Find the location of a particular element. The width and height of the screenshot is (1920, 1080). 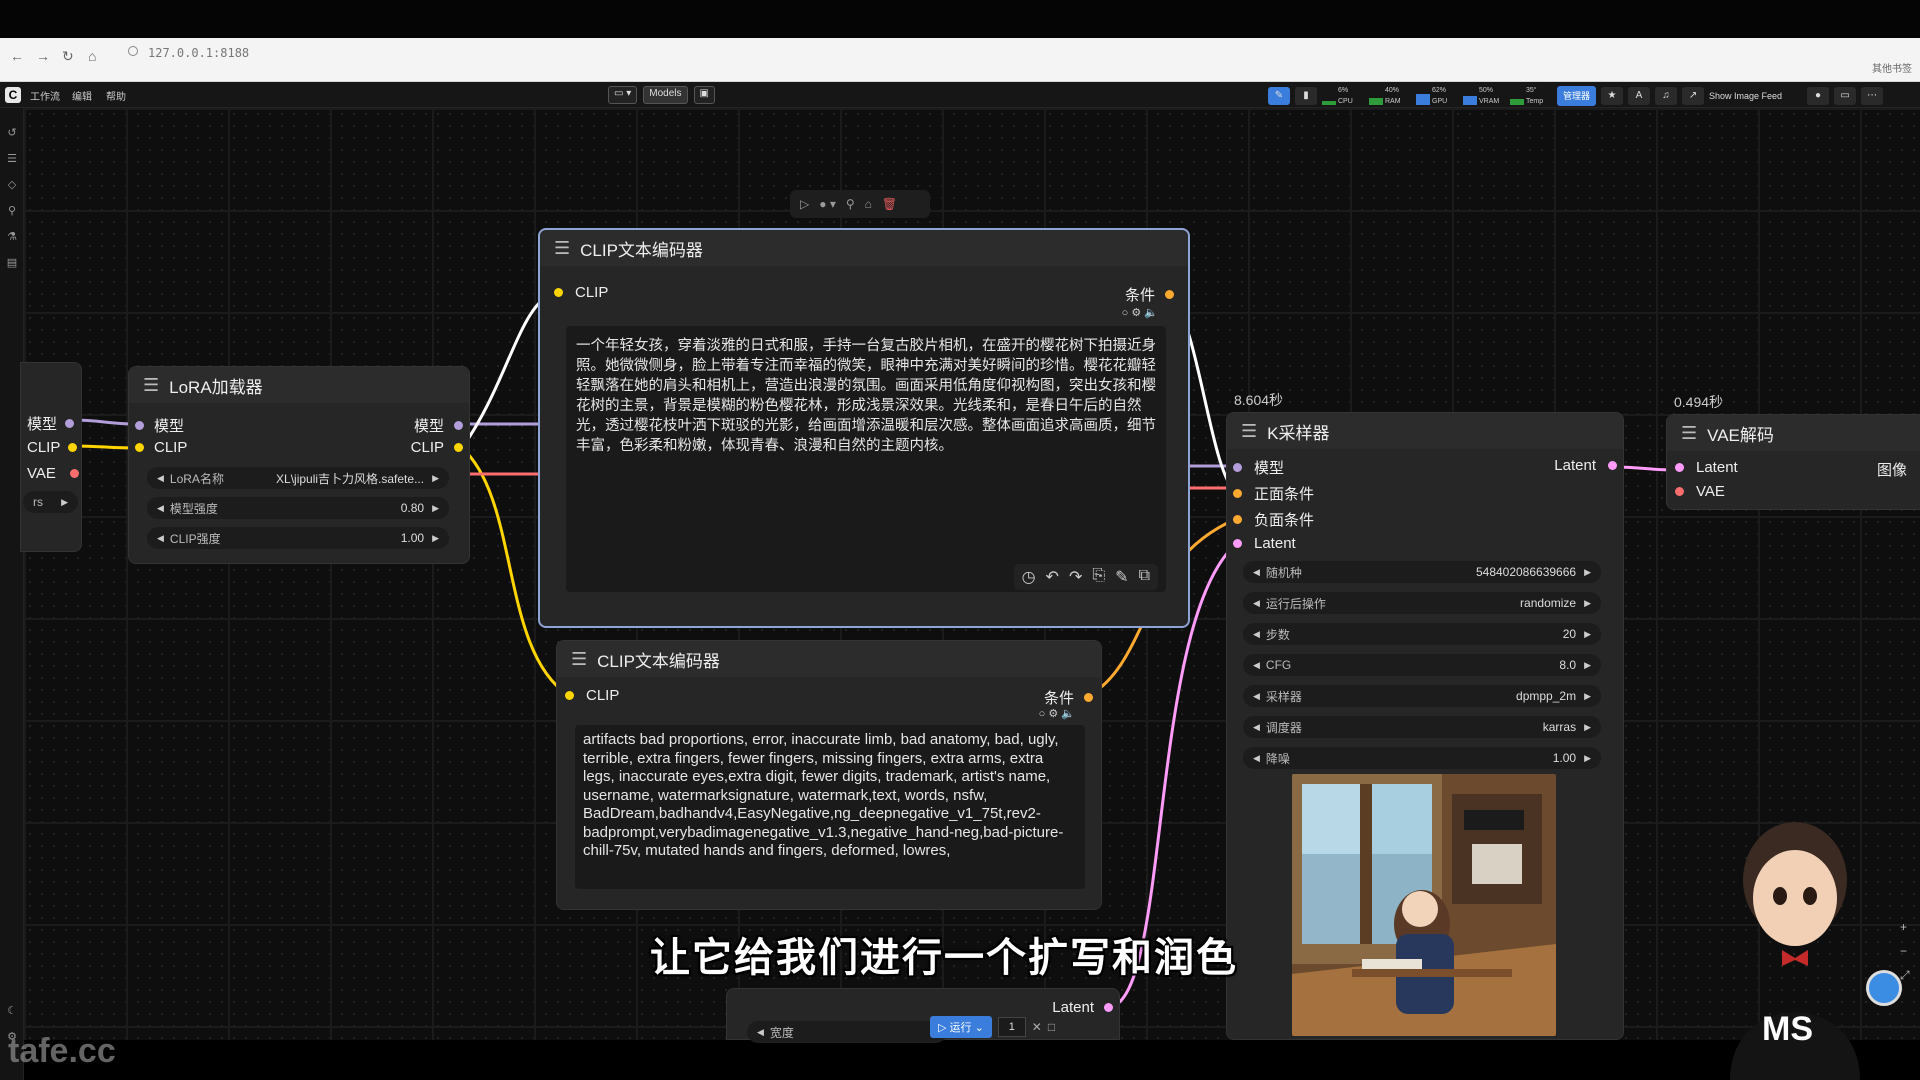

vae-decode-node: ☰ VAE解码 Latent VAE 图像 is located at coordinates (1793, 462).